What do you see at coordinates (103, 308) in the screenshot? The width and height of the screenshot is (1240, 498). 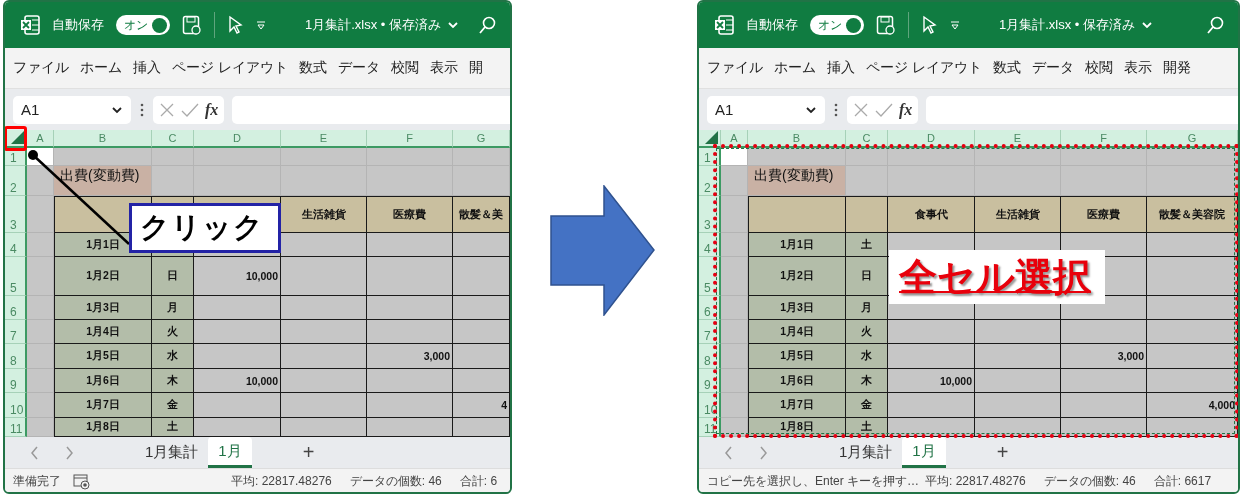 I see `table-cell: 1月3日` at bounding box center [103, 308].